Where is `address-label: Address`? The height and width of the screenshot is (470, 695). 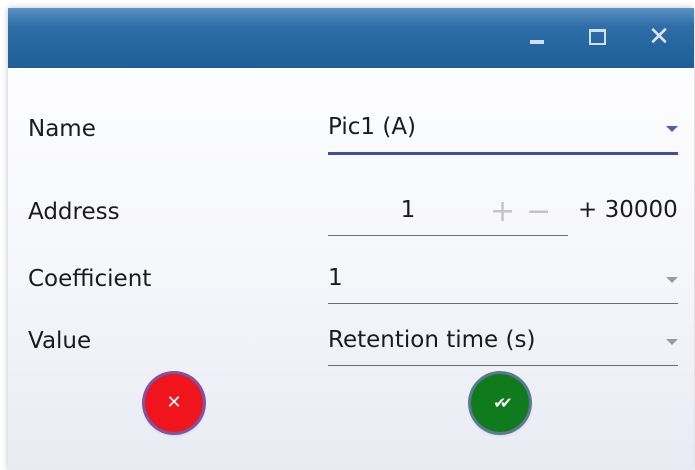
address-label: Address is located at coordinates (74, 212).